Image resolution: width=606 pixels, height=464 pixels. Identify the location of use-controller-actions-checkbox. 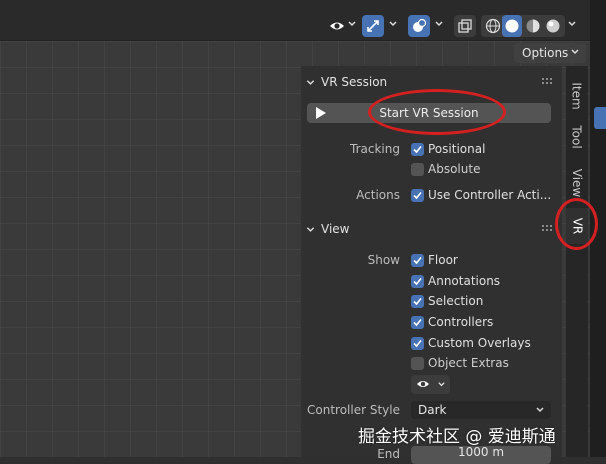
(417, 195).